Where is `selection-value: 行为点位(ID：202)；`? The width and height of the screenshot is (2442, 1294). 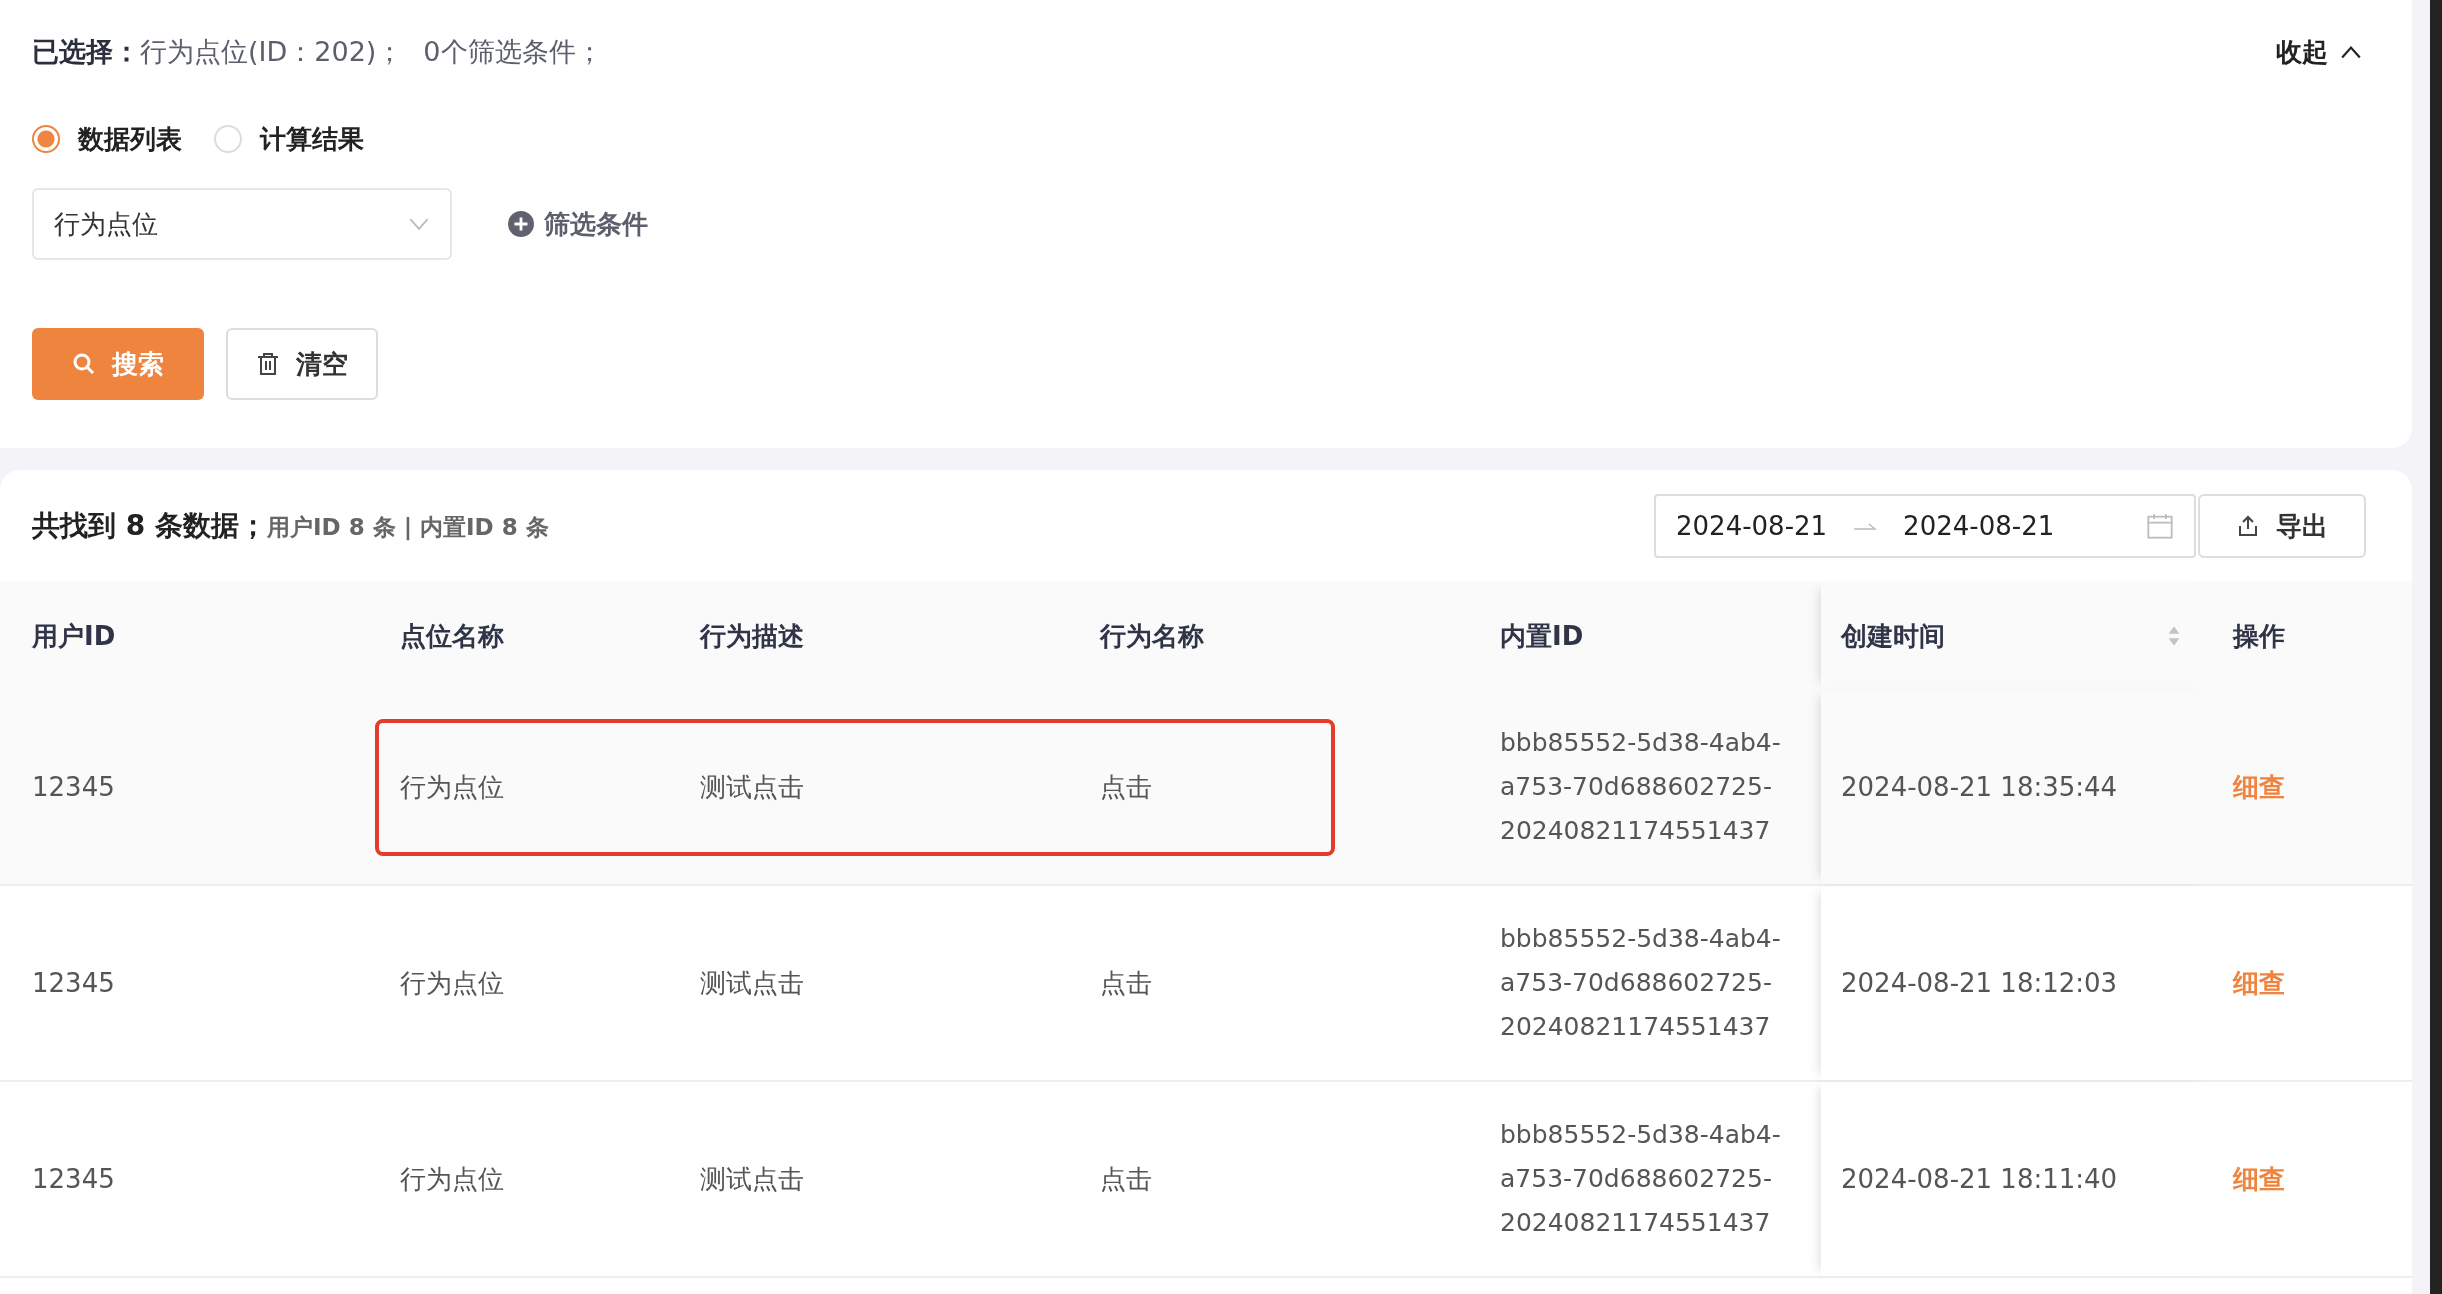 selection-value: 行为点位(ID：202)； is located at coordinates (272, 52).